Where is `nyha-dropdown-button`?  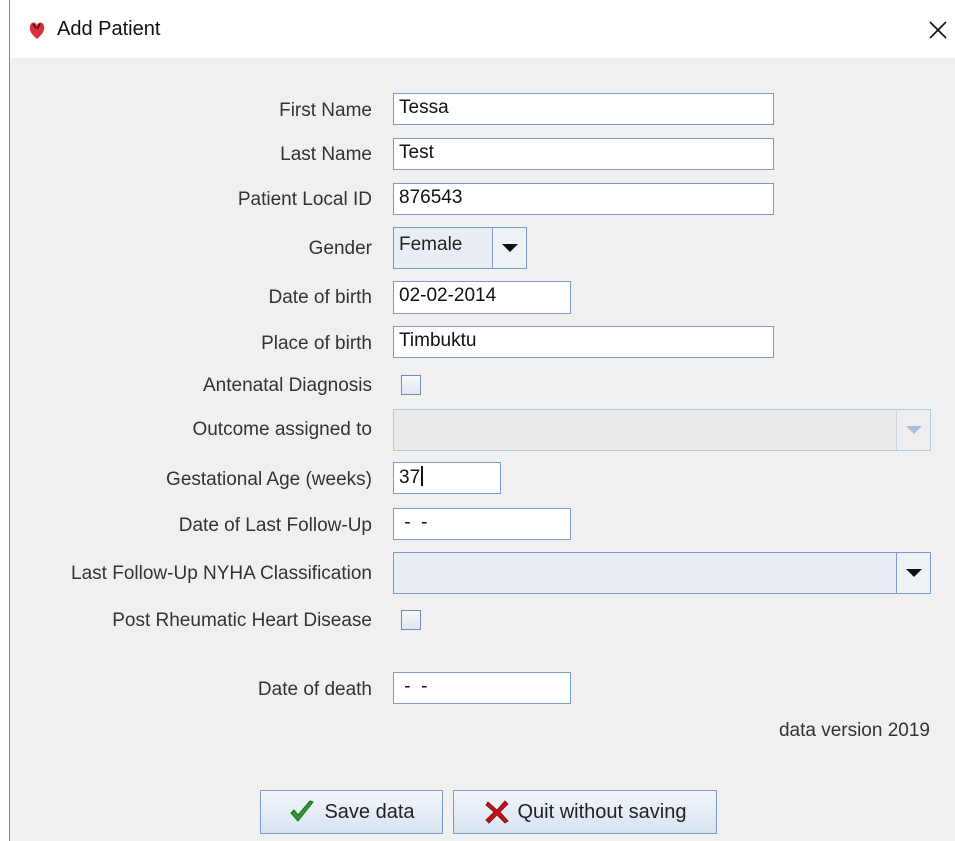 nyha-dropdown-button is located at coordinates (913, 573).